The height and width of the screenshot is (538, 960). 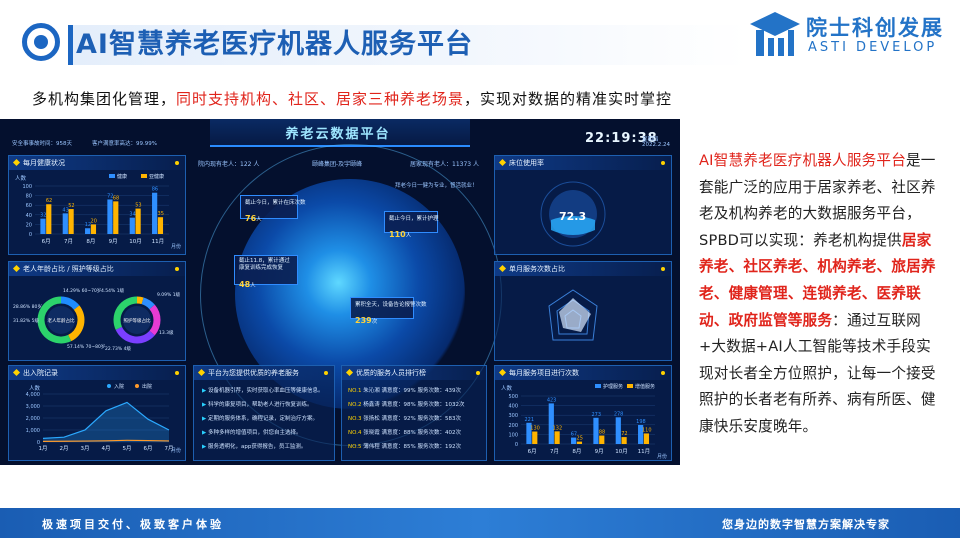 I want to click on donut-label: 57.14% 70~80岁, so click(x=86, y=346).